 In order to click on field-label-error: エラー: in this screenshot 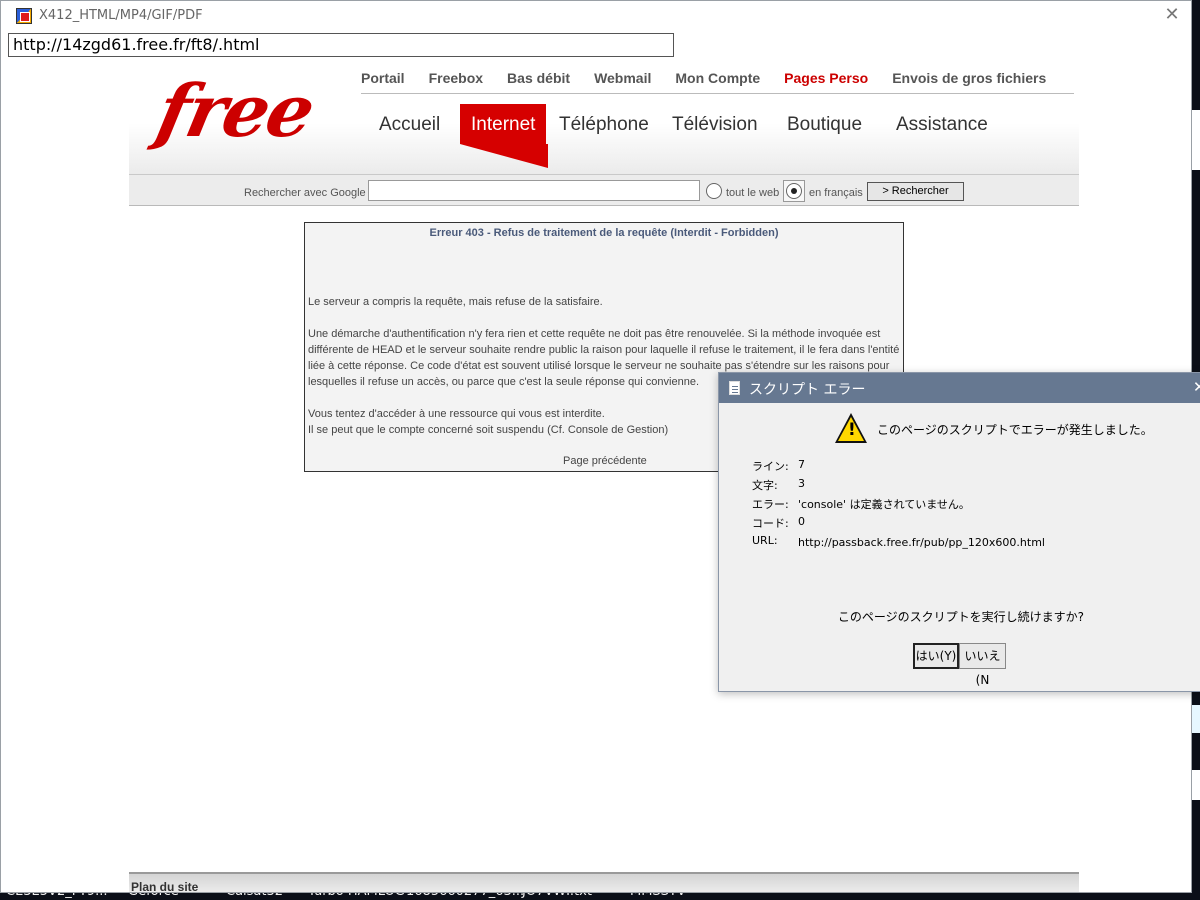, I will do `click(770, 504)`.